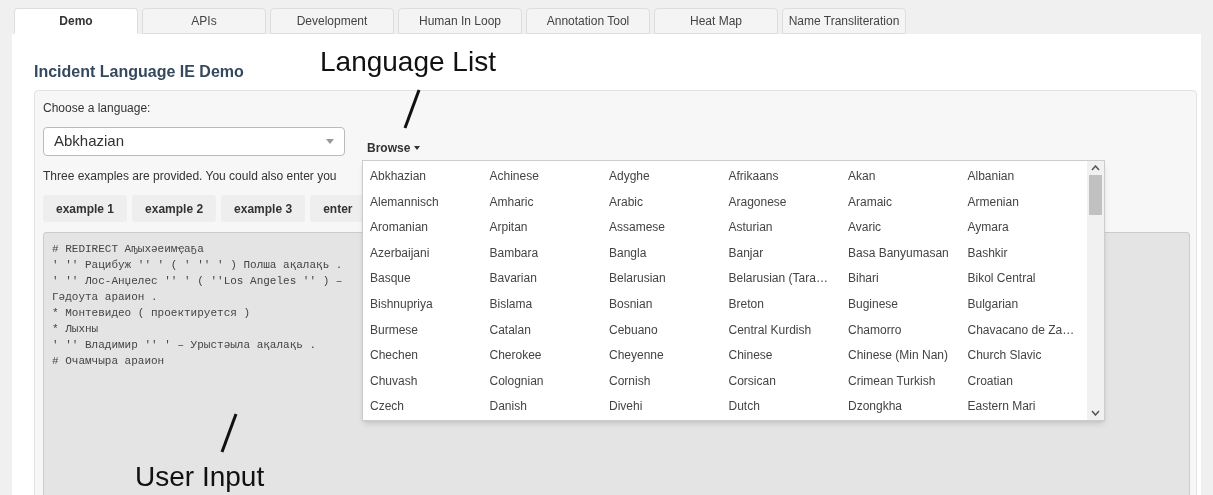 Image resolution: width=1213 pixels, height=495 pixels. What do you see at coordinates (200, 477) in the screenshot?
I see `annotation-label: User Input` at bounding box center [200, 477].